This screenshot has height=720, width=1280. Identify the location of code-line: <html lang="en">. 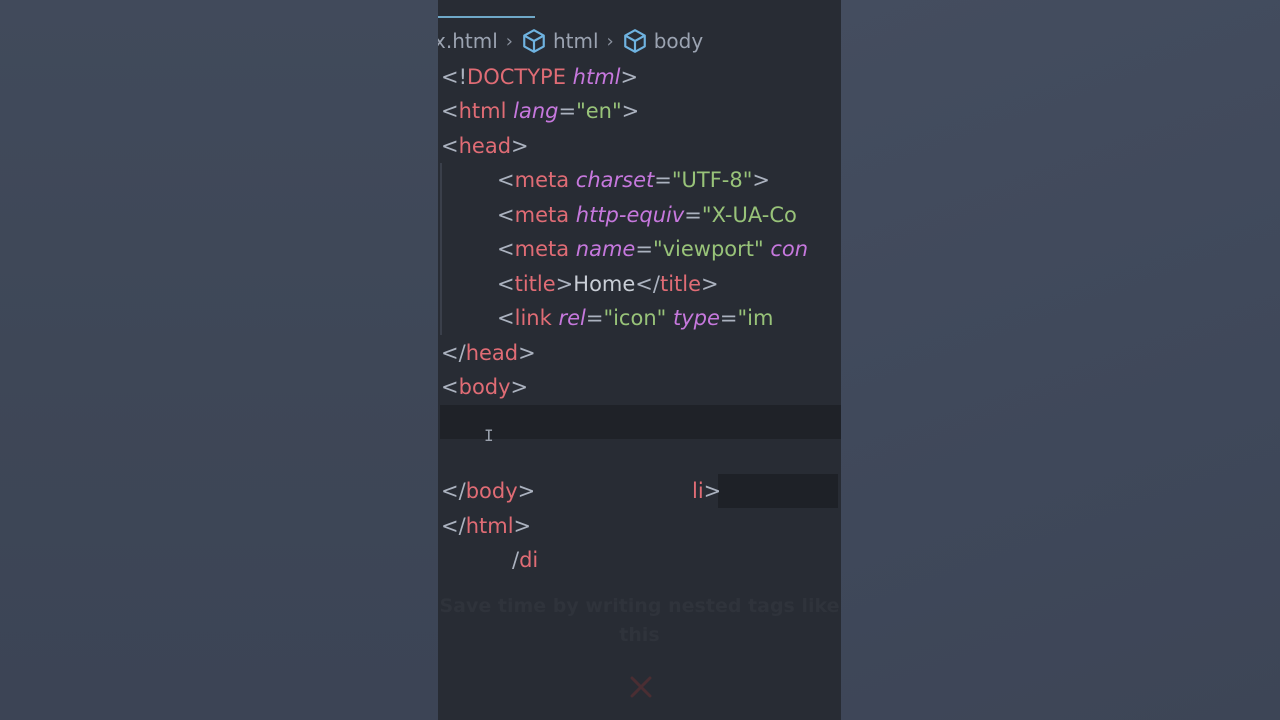
(540, 111).